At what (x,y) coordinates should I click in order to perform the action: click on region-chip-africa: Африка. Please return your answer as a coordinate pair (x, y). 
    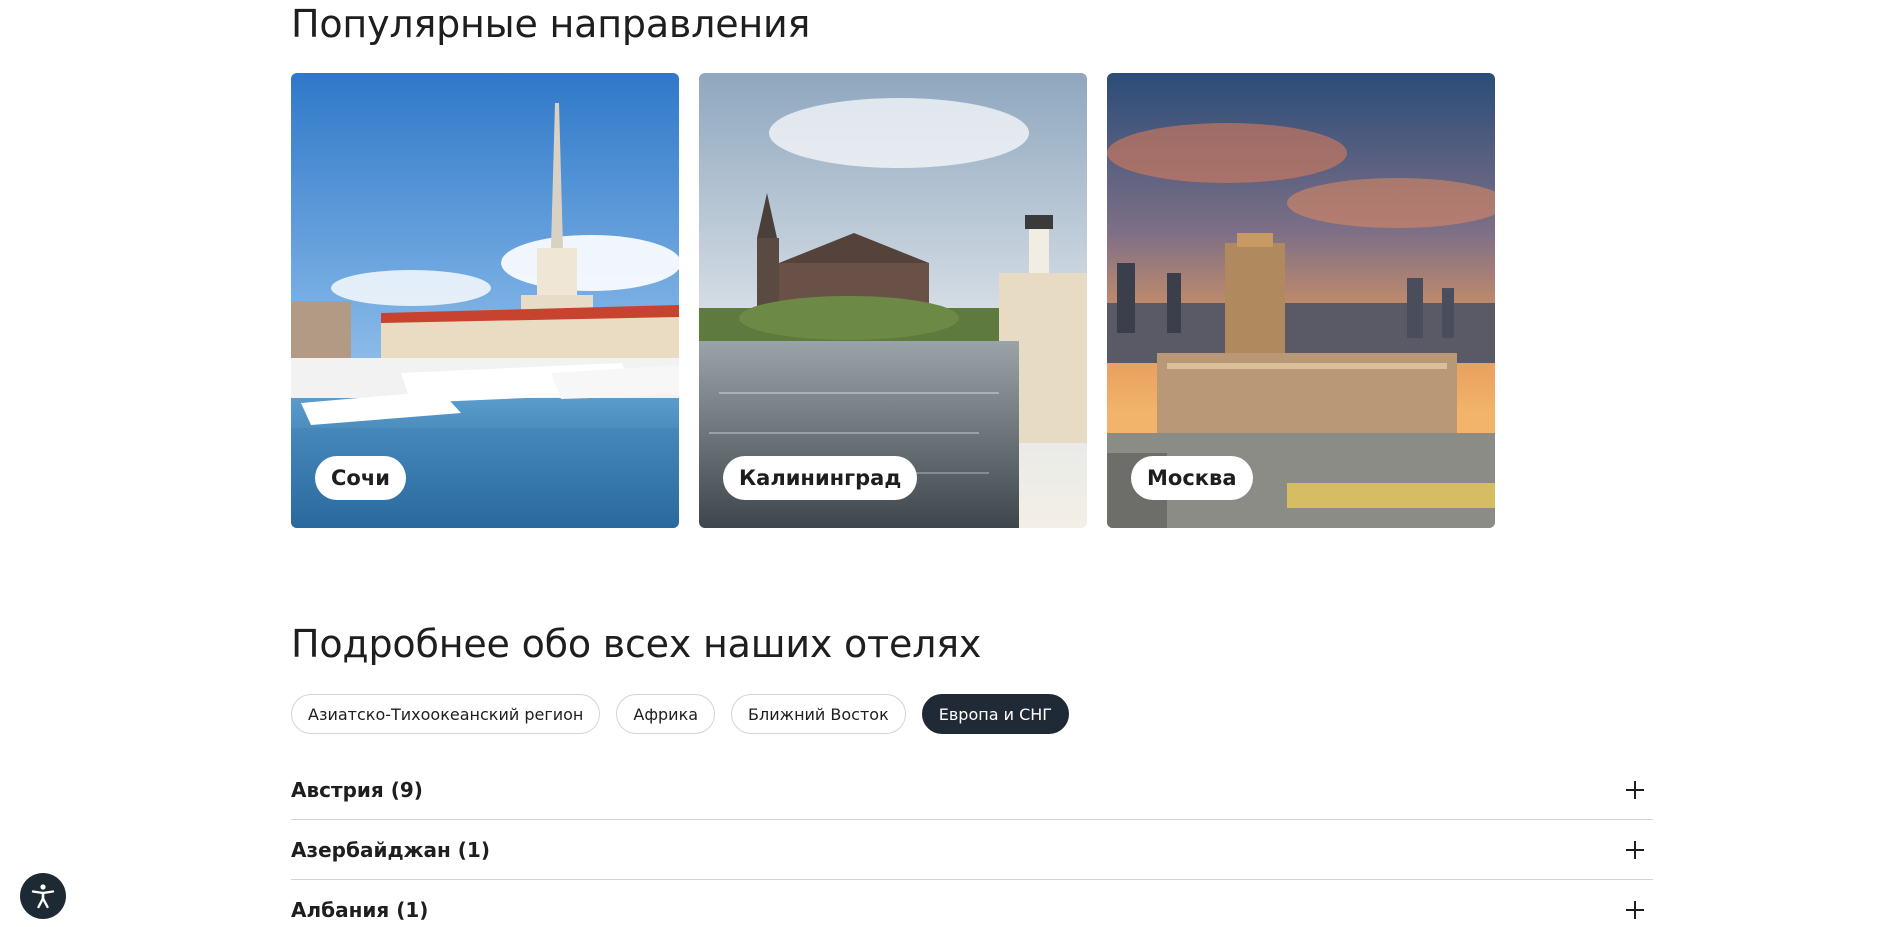
    Looking at the image, I should click on (666, 714).